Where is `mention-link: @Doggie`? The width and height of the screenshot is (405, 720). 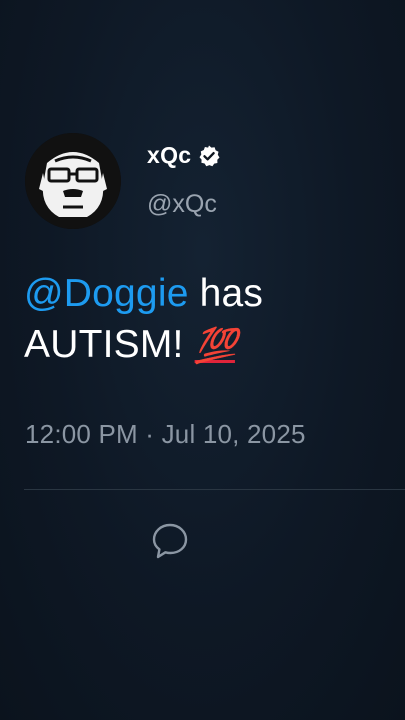
mention-link: @Doggie is located at coordinates (106, 293).